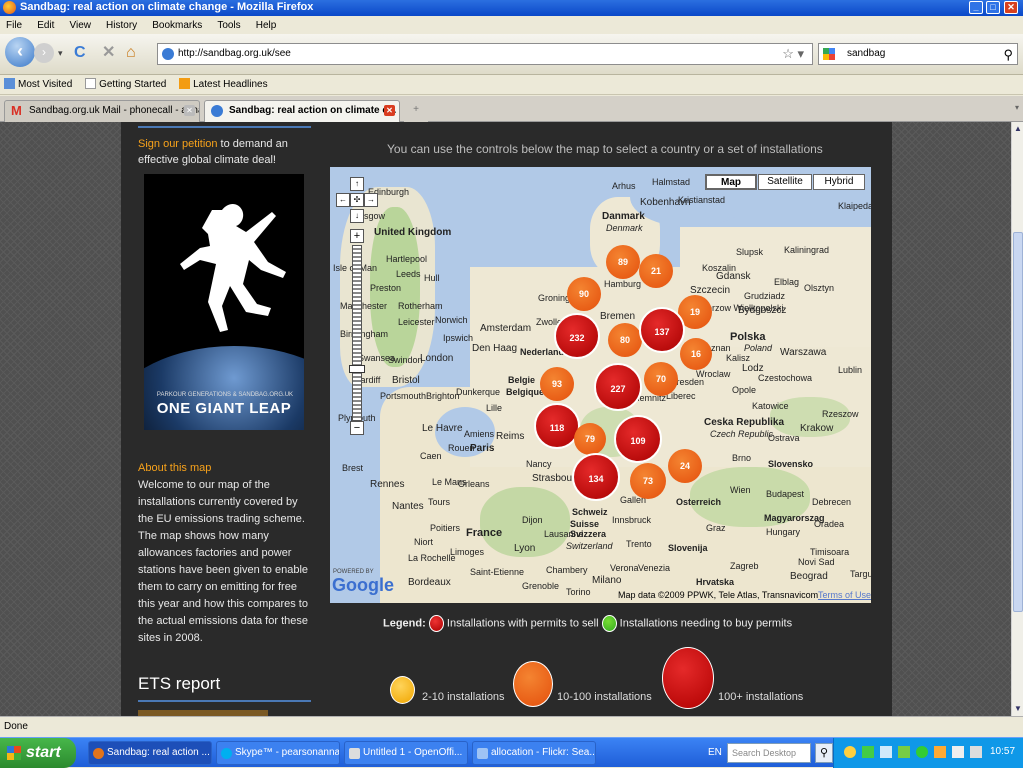 This screenshot has width=1023, height=768. I want to click on zoom-out-button: −, so click(357, 428).